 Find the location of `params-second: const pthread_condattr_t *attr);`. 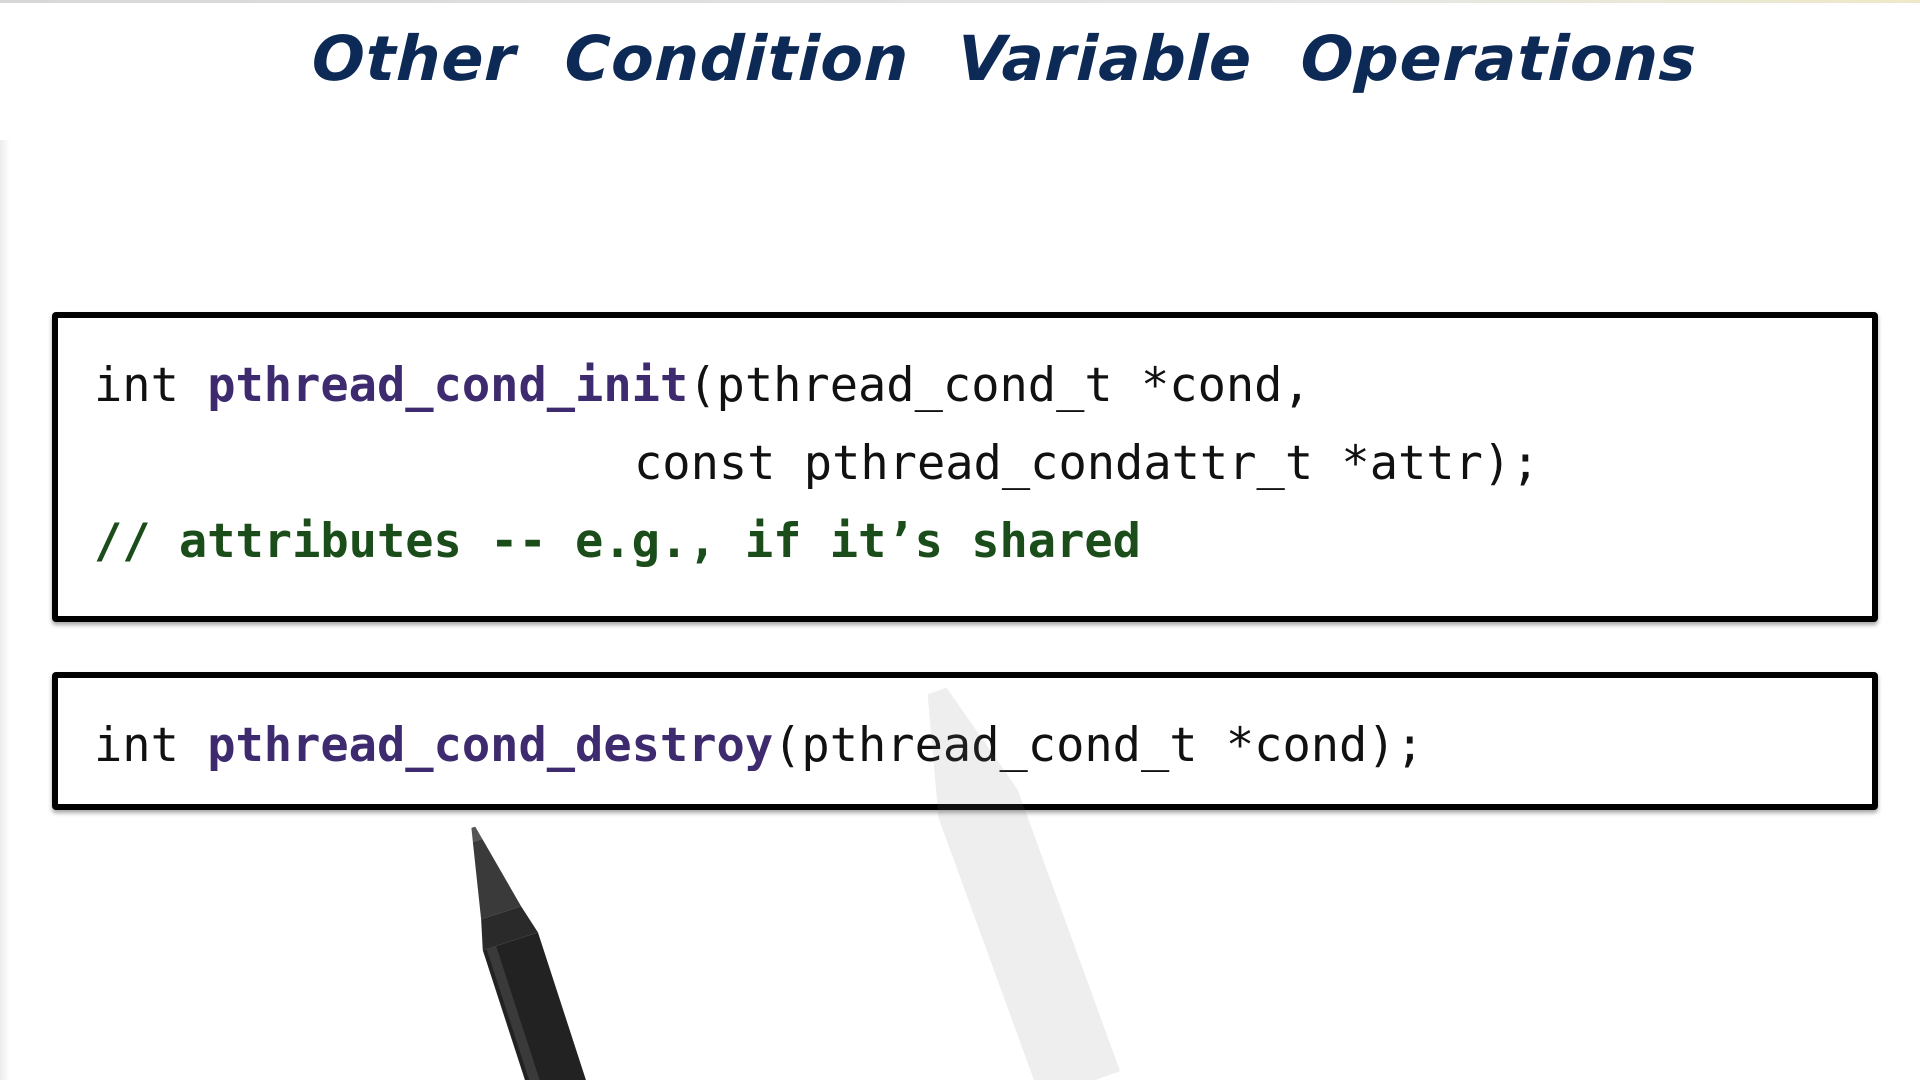

params-second: const pthread_condattr_t *attr); is located at coordinates (1087, 463).